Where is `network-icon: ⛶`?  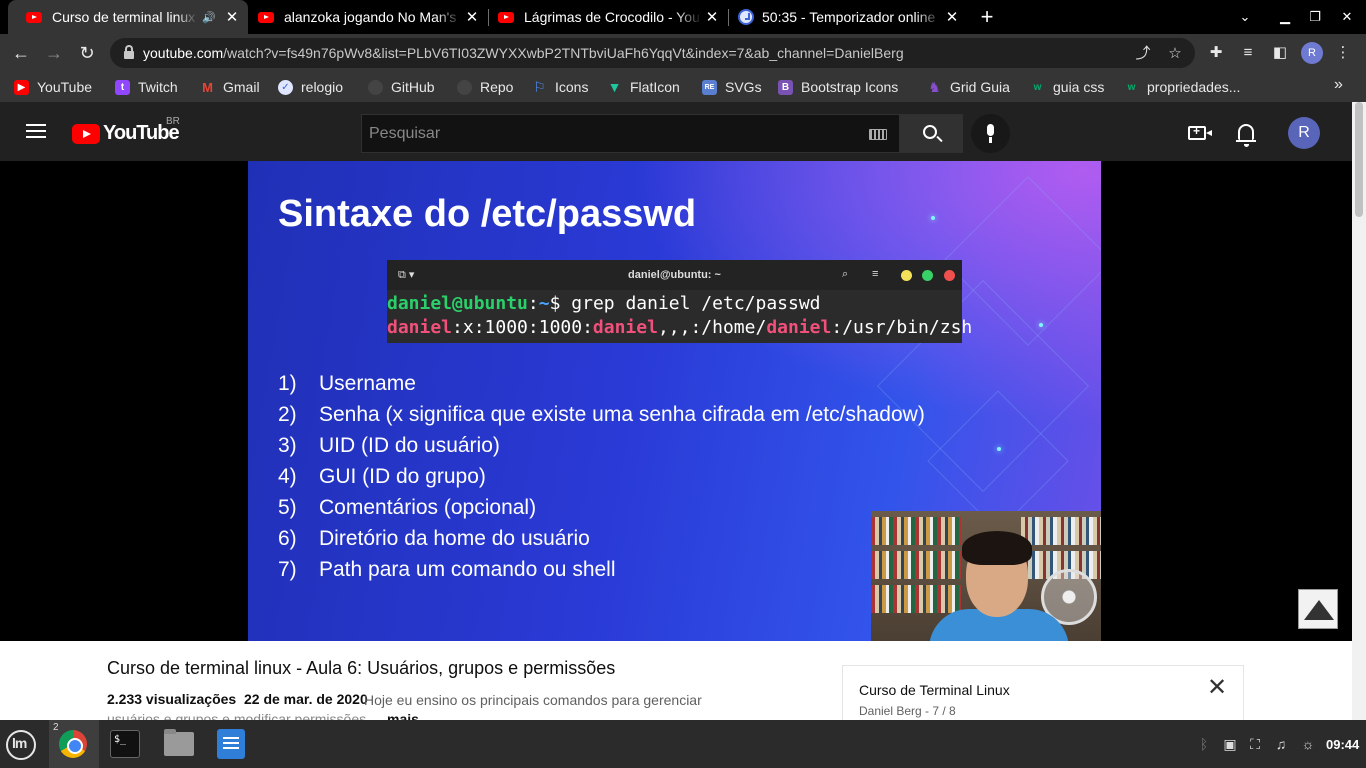 network-icon: ⛶ is located at coordinates (1255, 744).